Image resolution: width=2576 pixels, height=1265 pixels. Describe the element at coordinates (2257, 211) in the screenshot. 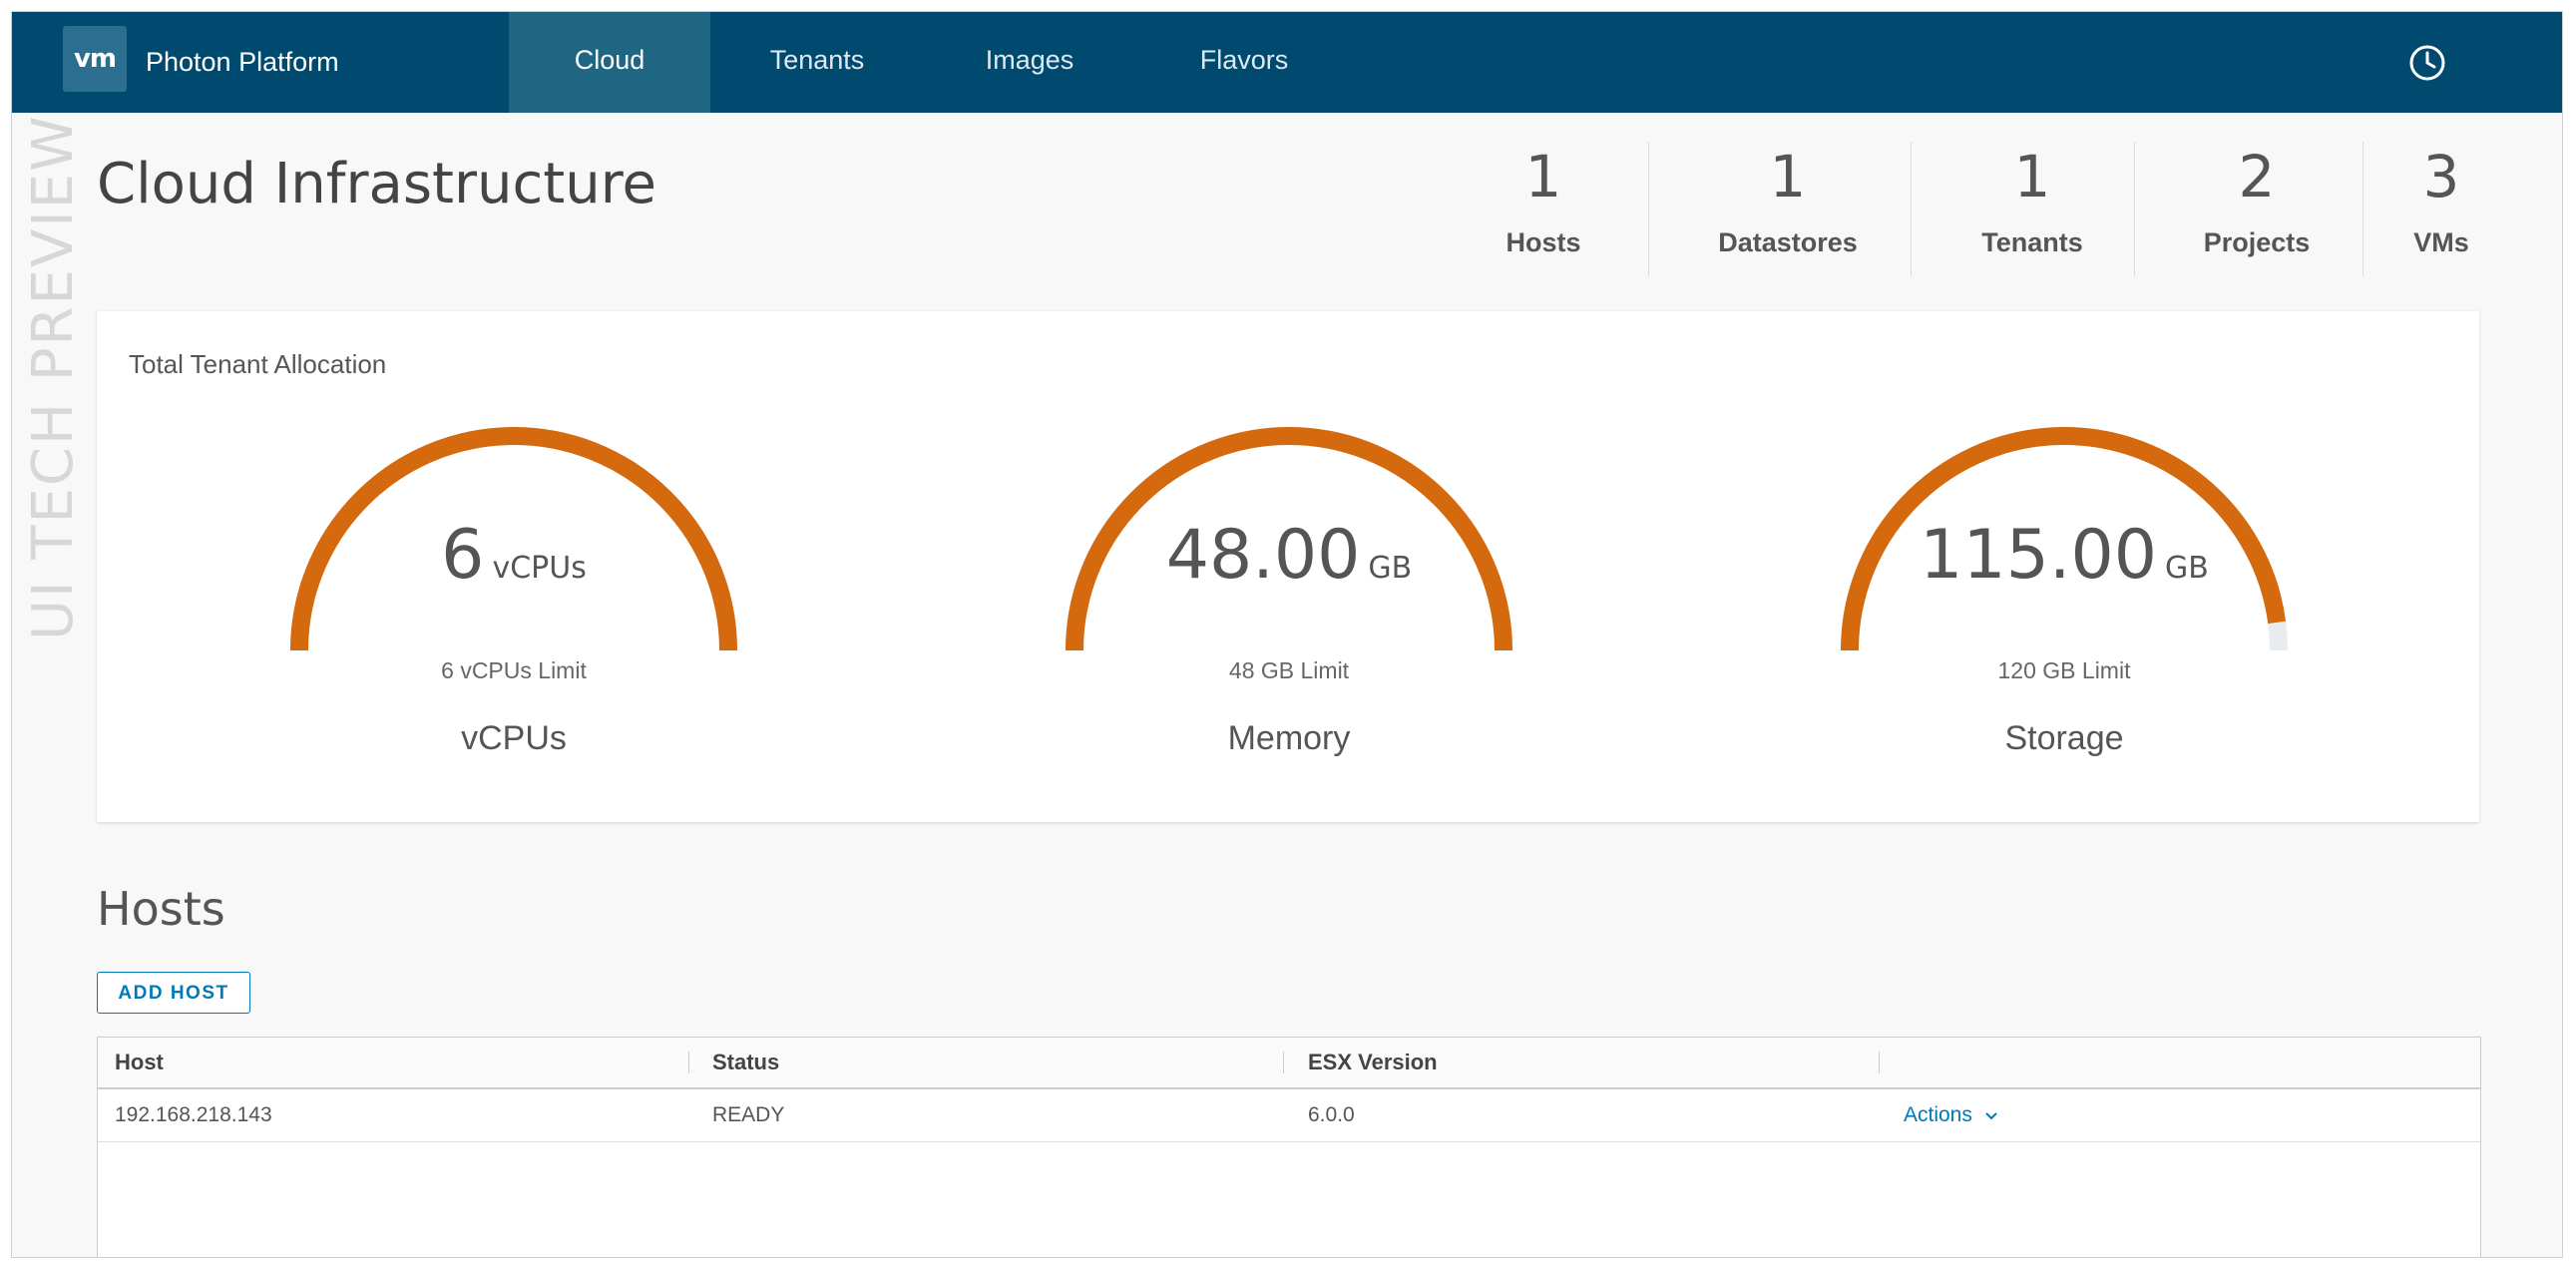

I see `stat-projects: 2 Projects` at that location.